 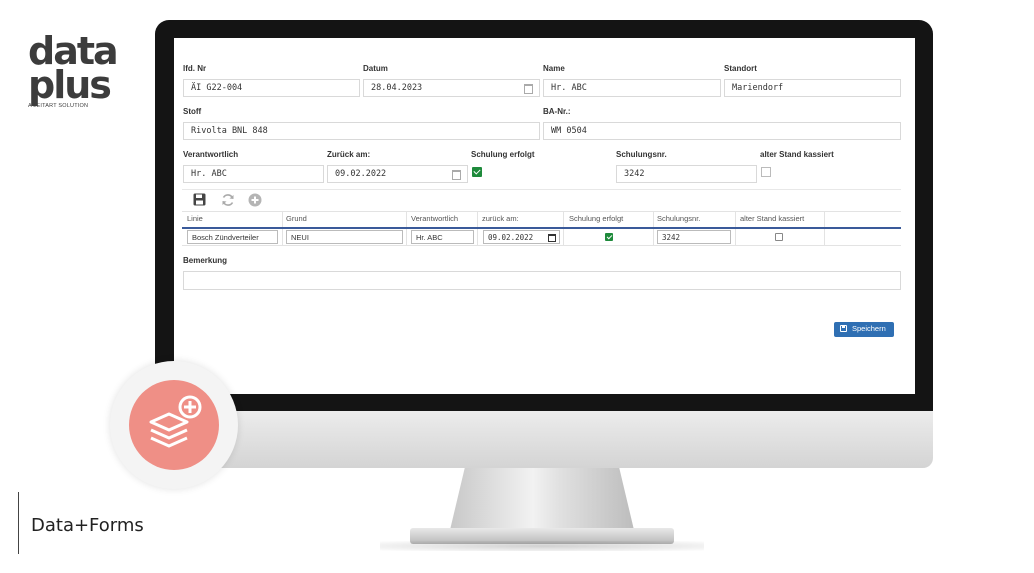 What do you see at coordinates (542, 499) in the screenshot?
I see `monitor-stand-neck` at bounding box center [542, 499].